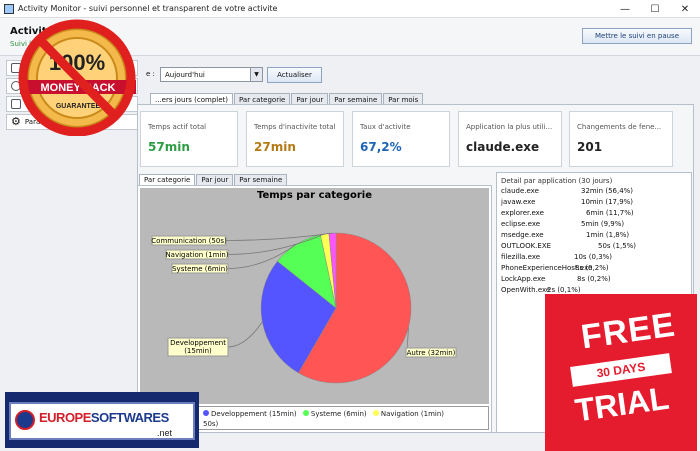 The width and height of the screenshot is (700, 451). Describe the element at coordinates (607, 191) in the screenshot. I see `app-duration: 32min (56,4%)` at that location.